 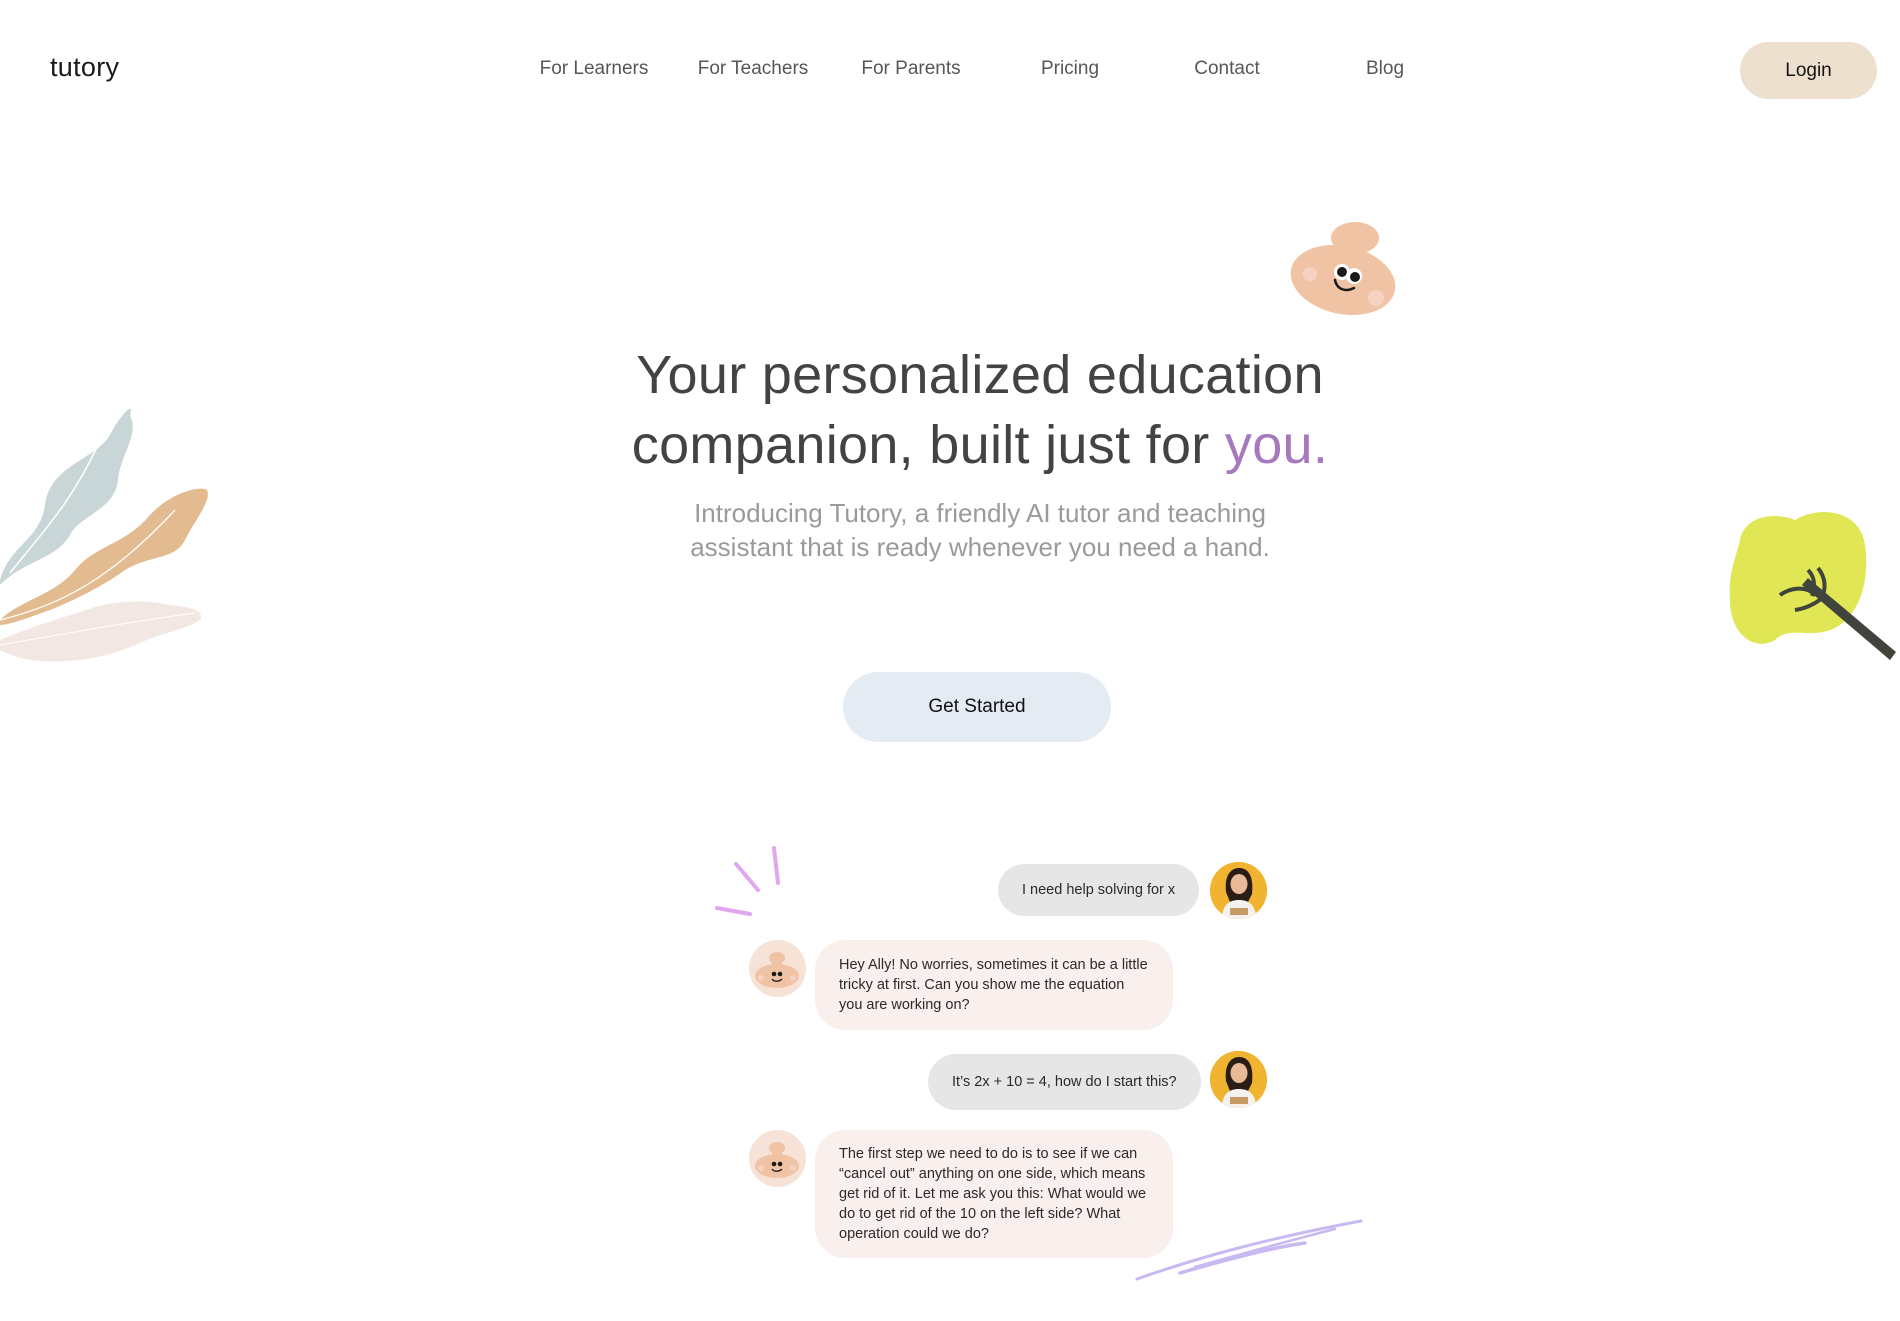 What do you see at coordinates (928, 445) in the screenshot?
I see `hero-title-line2: companion, built just for` at bounding box center [928, 445].